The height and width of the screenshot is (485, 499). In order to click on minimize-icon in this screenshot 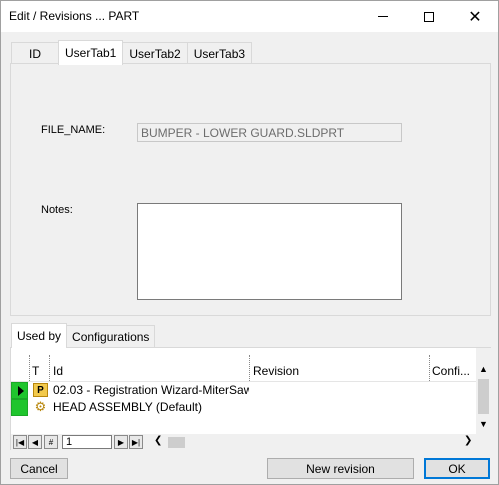, I will do `click(383, 16)`.